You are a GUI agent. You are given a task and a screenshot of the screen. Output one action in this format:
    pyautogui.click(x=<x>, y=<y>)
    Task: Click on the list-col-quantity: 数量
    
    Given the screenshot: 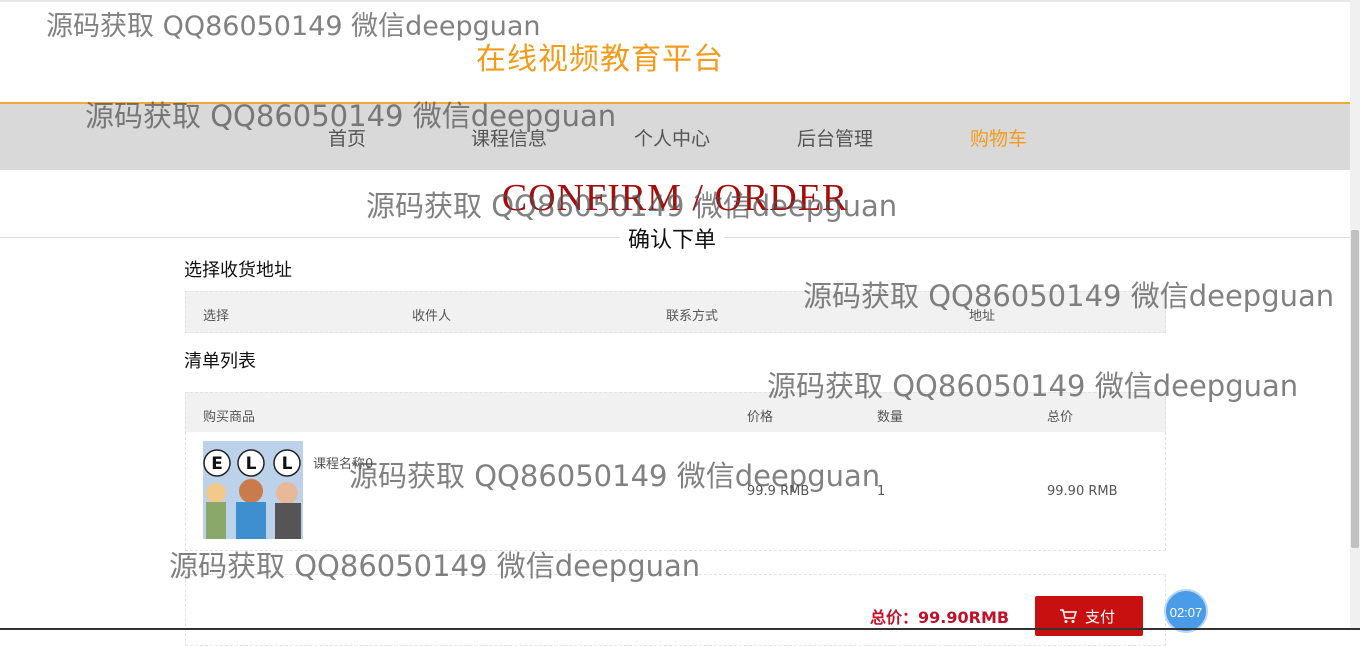 What is the action you would take?
    pyautogui.click(x=890, y=417)
    